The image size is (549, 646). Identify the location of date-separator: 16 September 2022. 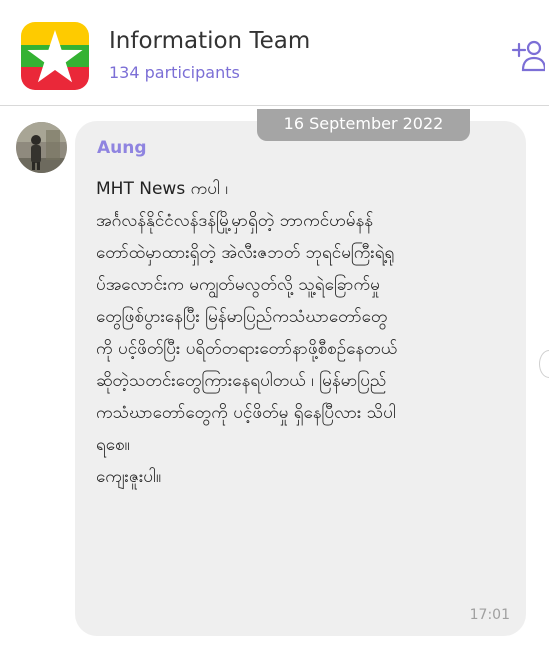
(363, 125).